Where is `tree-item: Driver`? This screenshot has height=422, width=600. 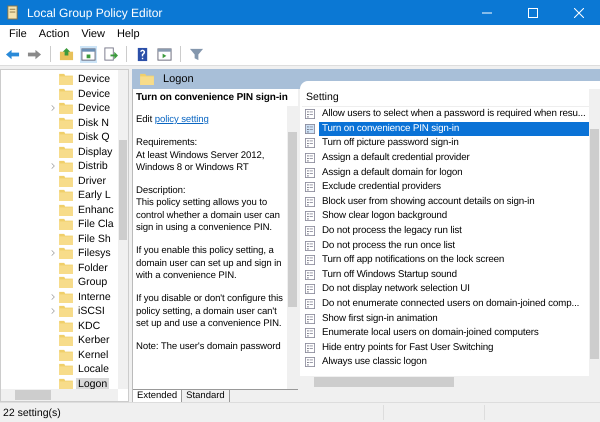
tree-item: Driver is located at coordinates (92, 180).